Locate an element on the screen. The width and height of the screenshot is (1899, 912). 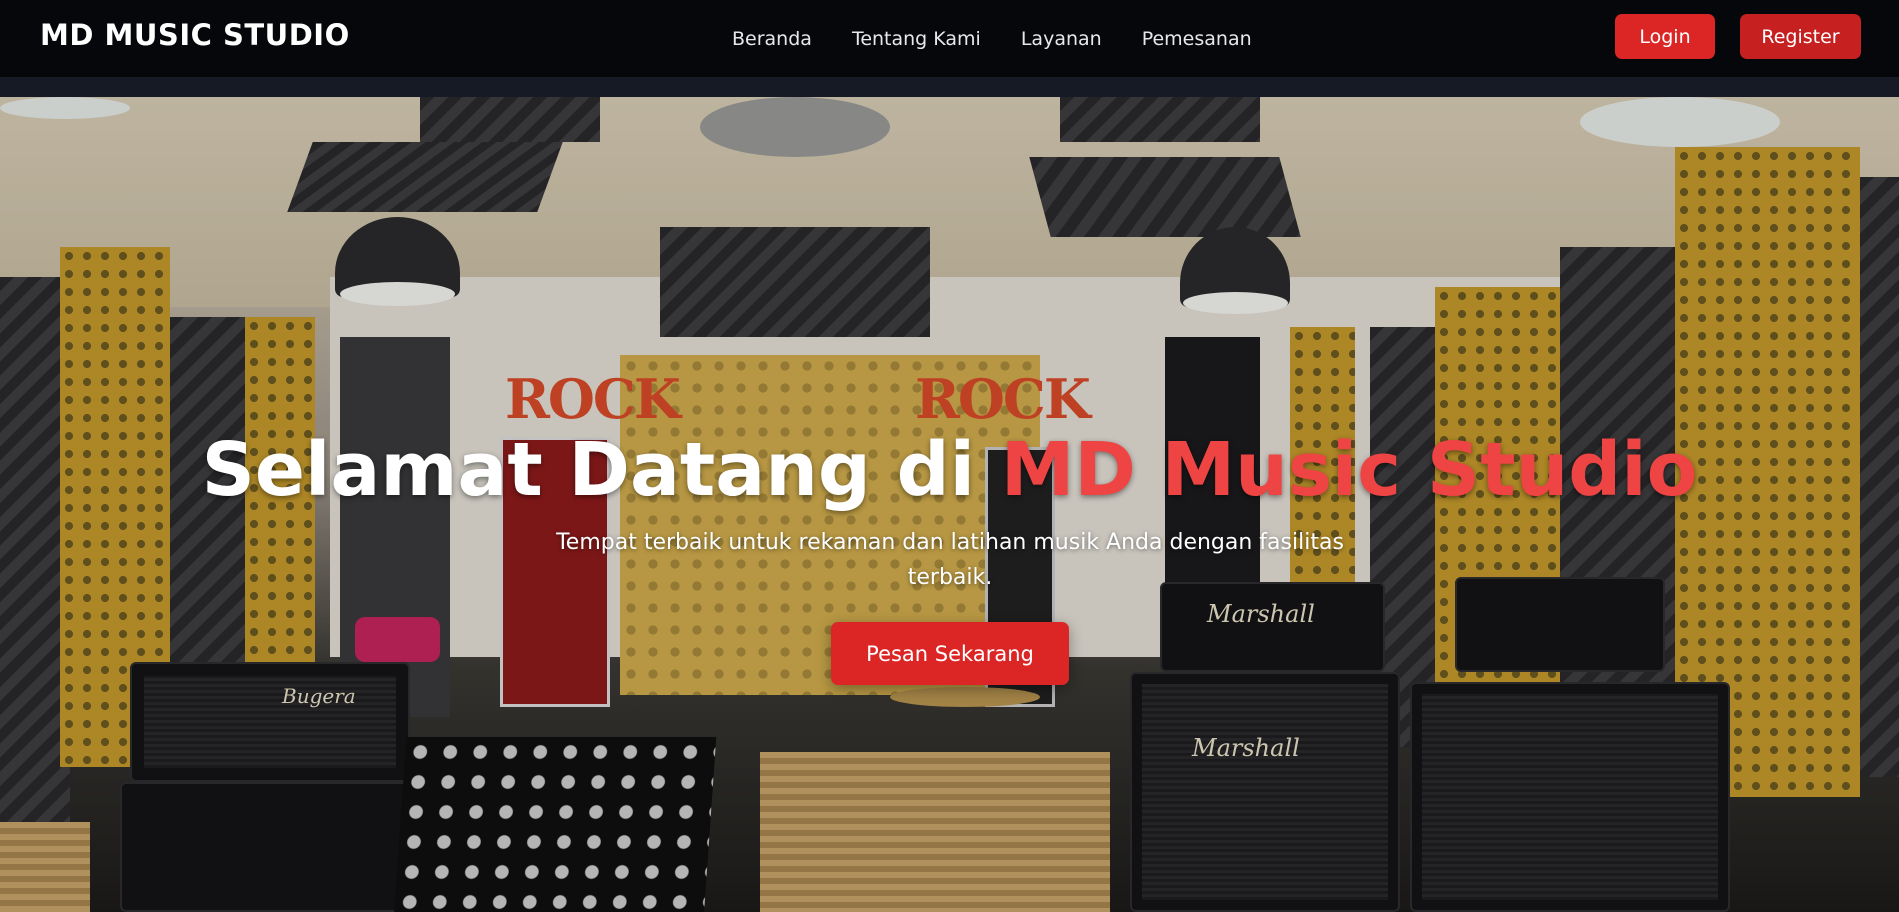
nav-link-layanan: Layanan is located at coordinates (1061, 39).